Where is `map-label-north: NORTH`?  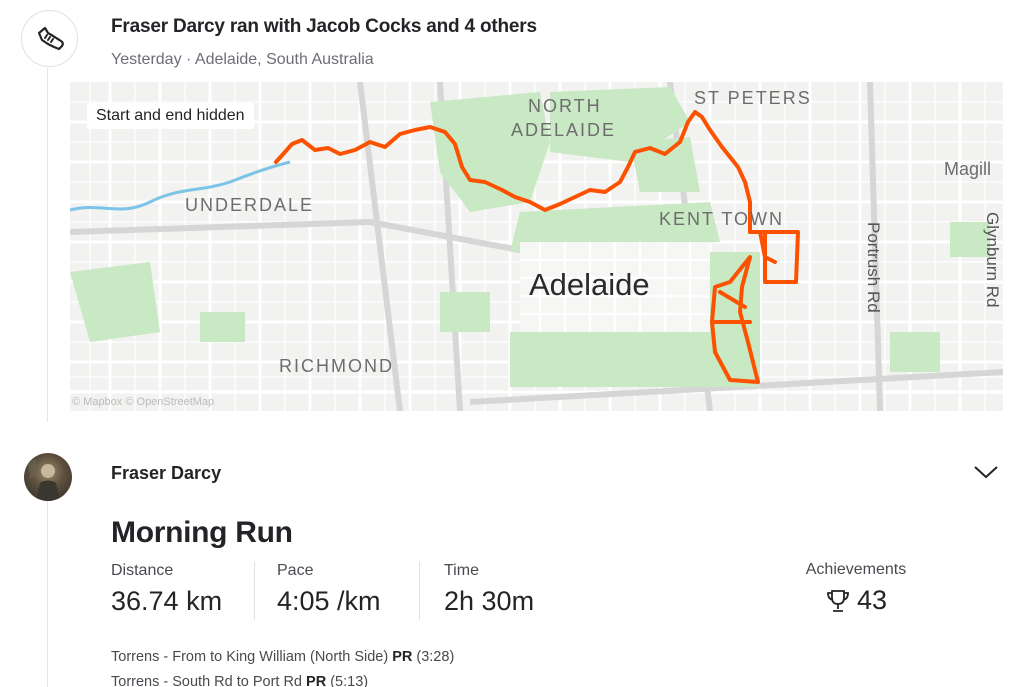 map-label-north: NORTH is located at coordinates (565, 106).